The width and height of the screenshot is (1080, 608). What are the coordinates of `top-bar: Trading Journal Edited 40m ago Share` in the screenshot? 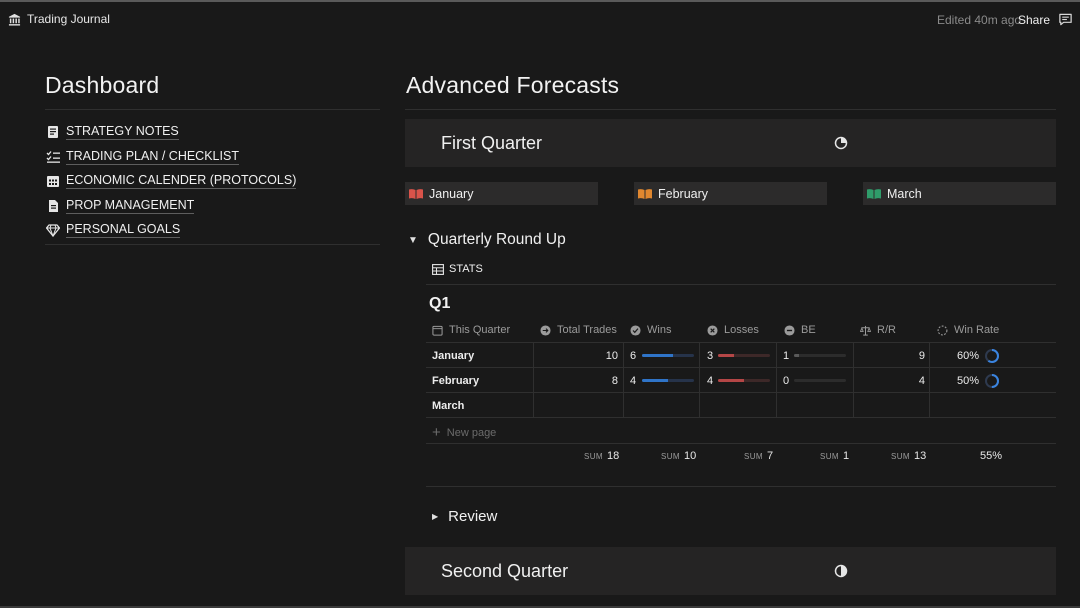 It's located at (540, 20).